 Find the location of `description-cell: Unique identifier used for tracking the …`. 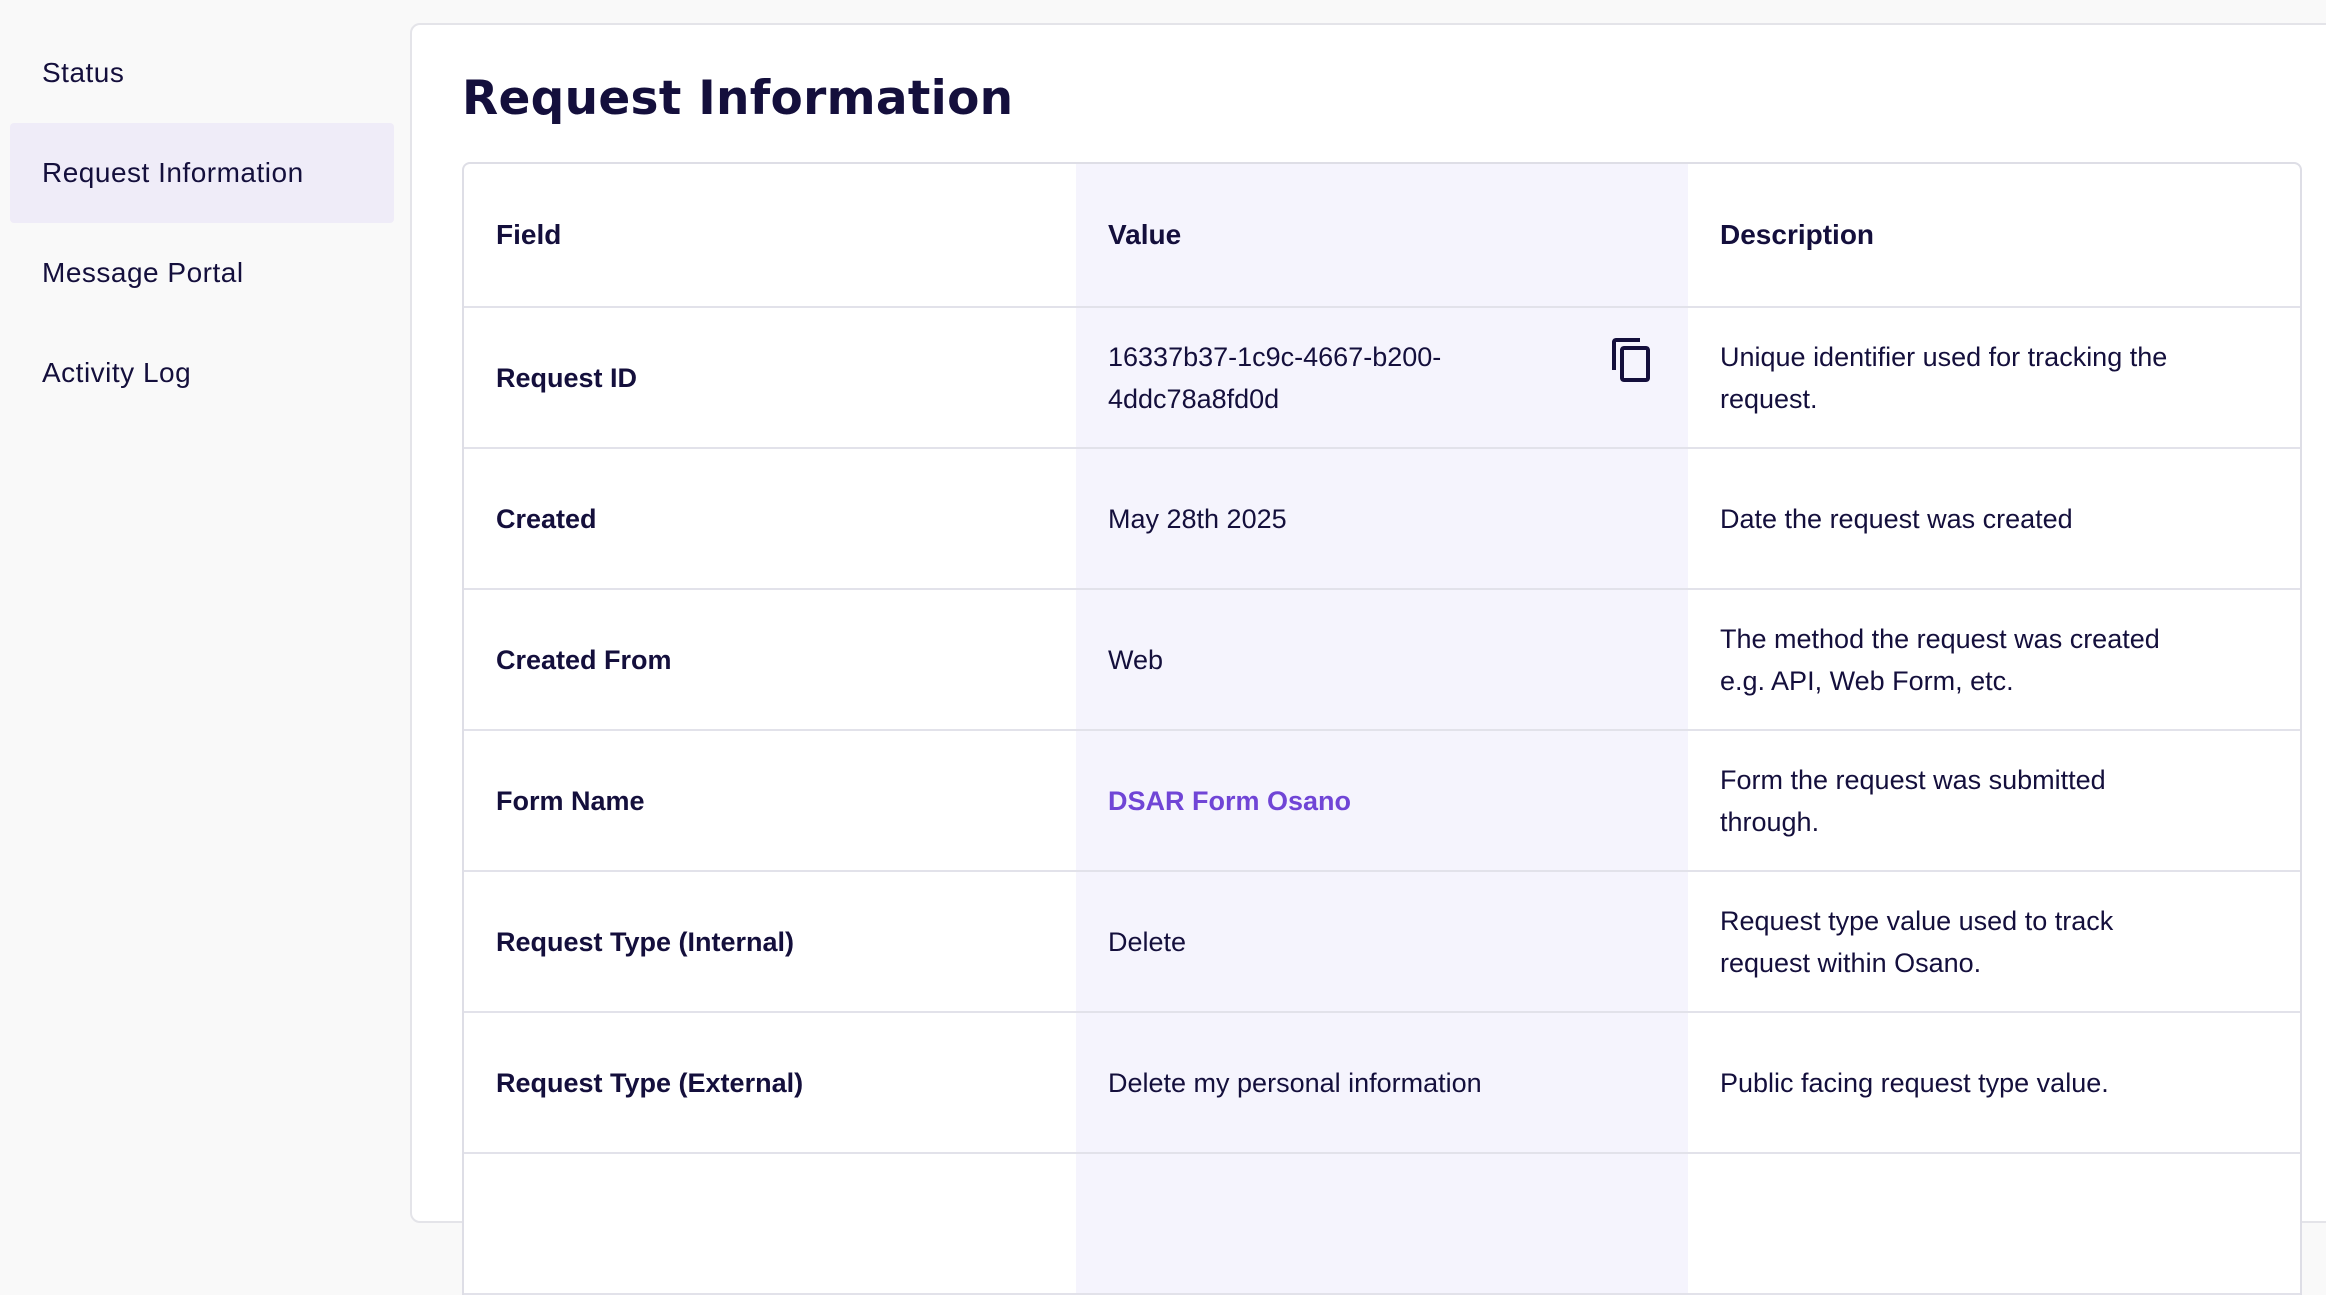

description-cell: Unique identifier used for tracking the … is located at coordinates (1994, 377).